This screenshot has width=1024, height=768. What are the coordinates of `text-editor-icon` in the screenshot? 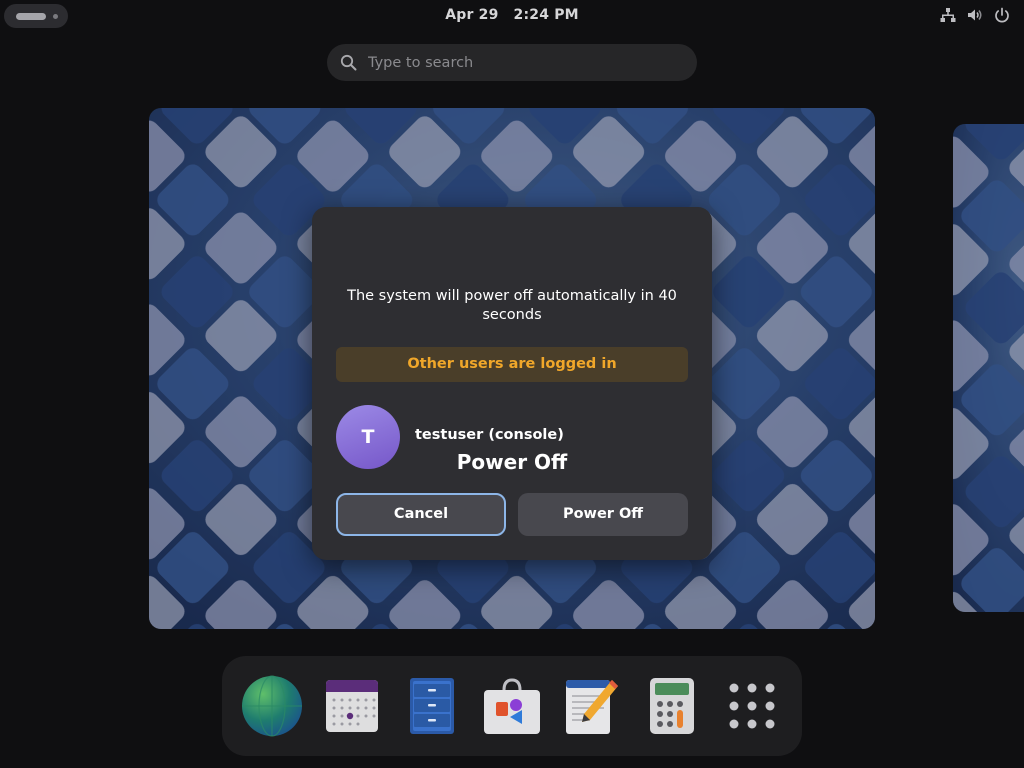 It's located at (592, 707).